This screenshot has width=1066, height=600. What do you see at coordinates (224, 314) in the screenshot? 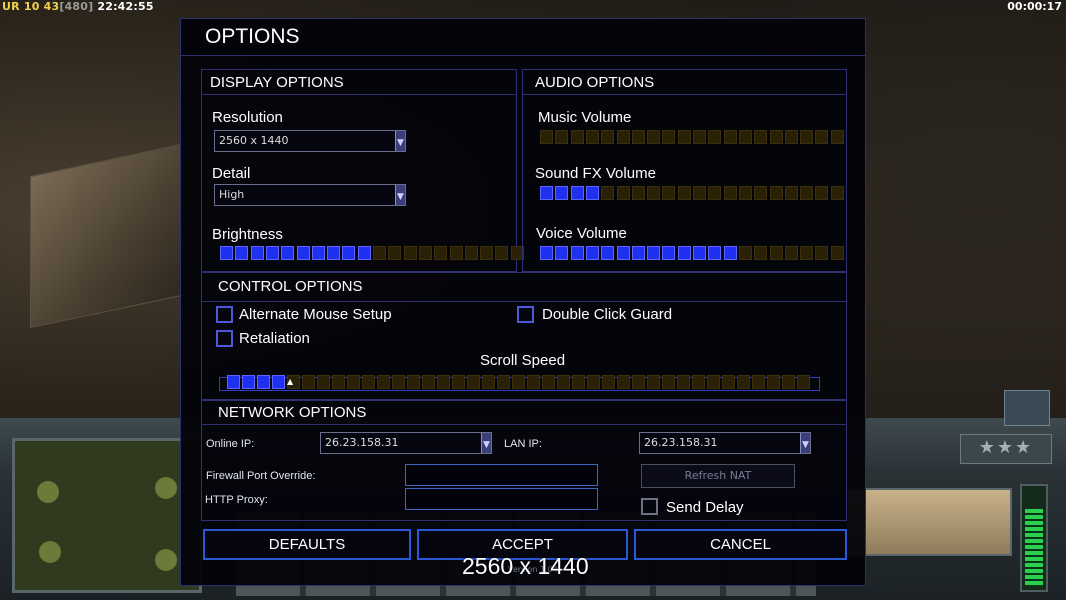
I see `alternate-mouse-checkbox` at bounding box center [224, 314].